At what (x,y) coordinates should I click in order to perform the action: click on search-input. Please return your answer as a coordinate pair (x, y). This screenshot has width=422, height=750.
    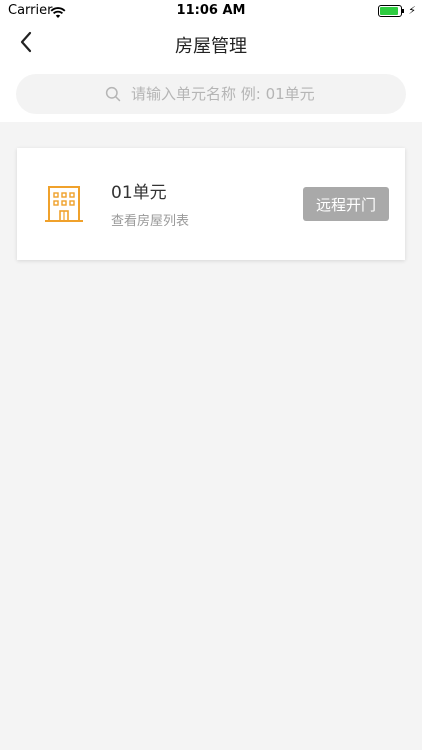
    Looking at the image, I should click on (224, 94).